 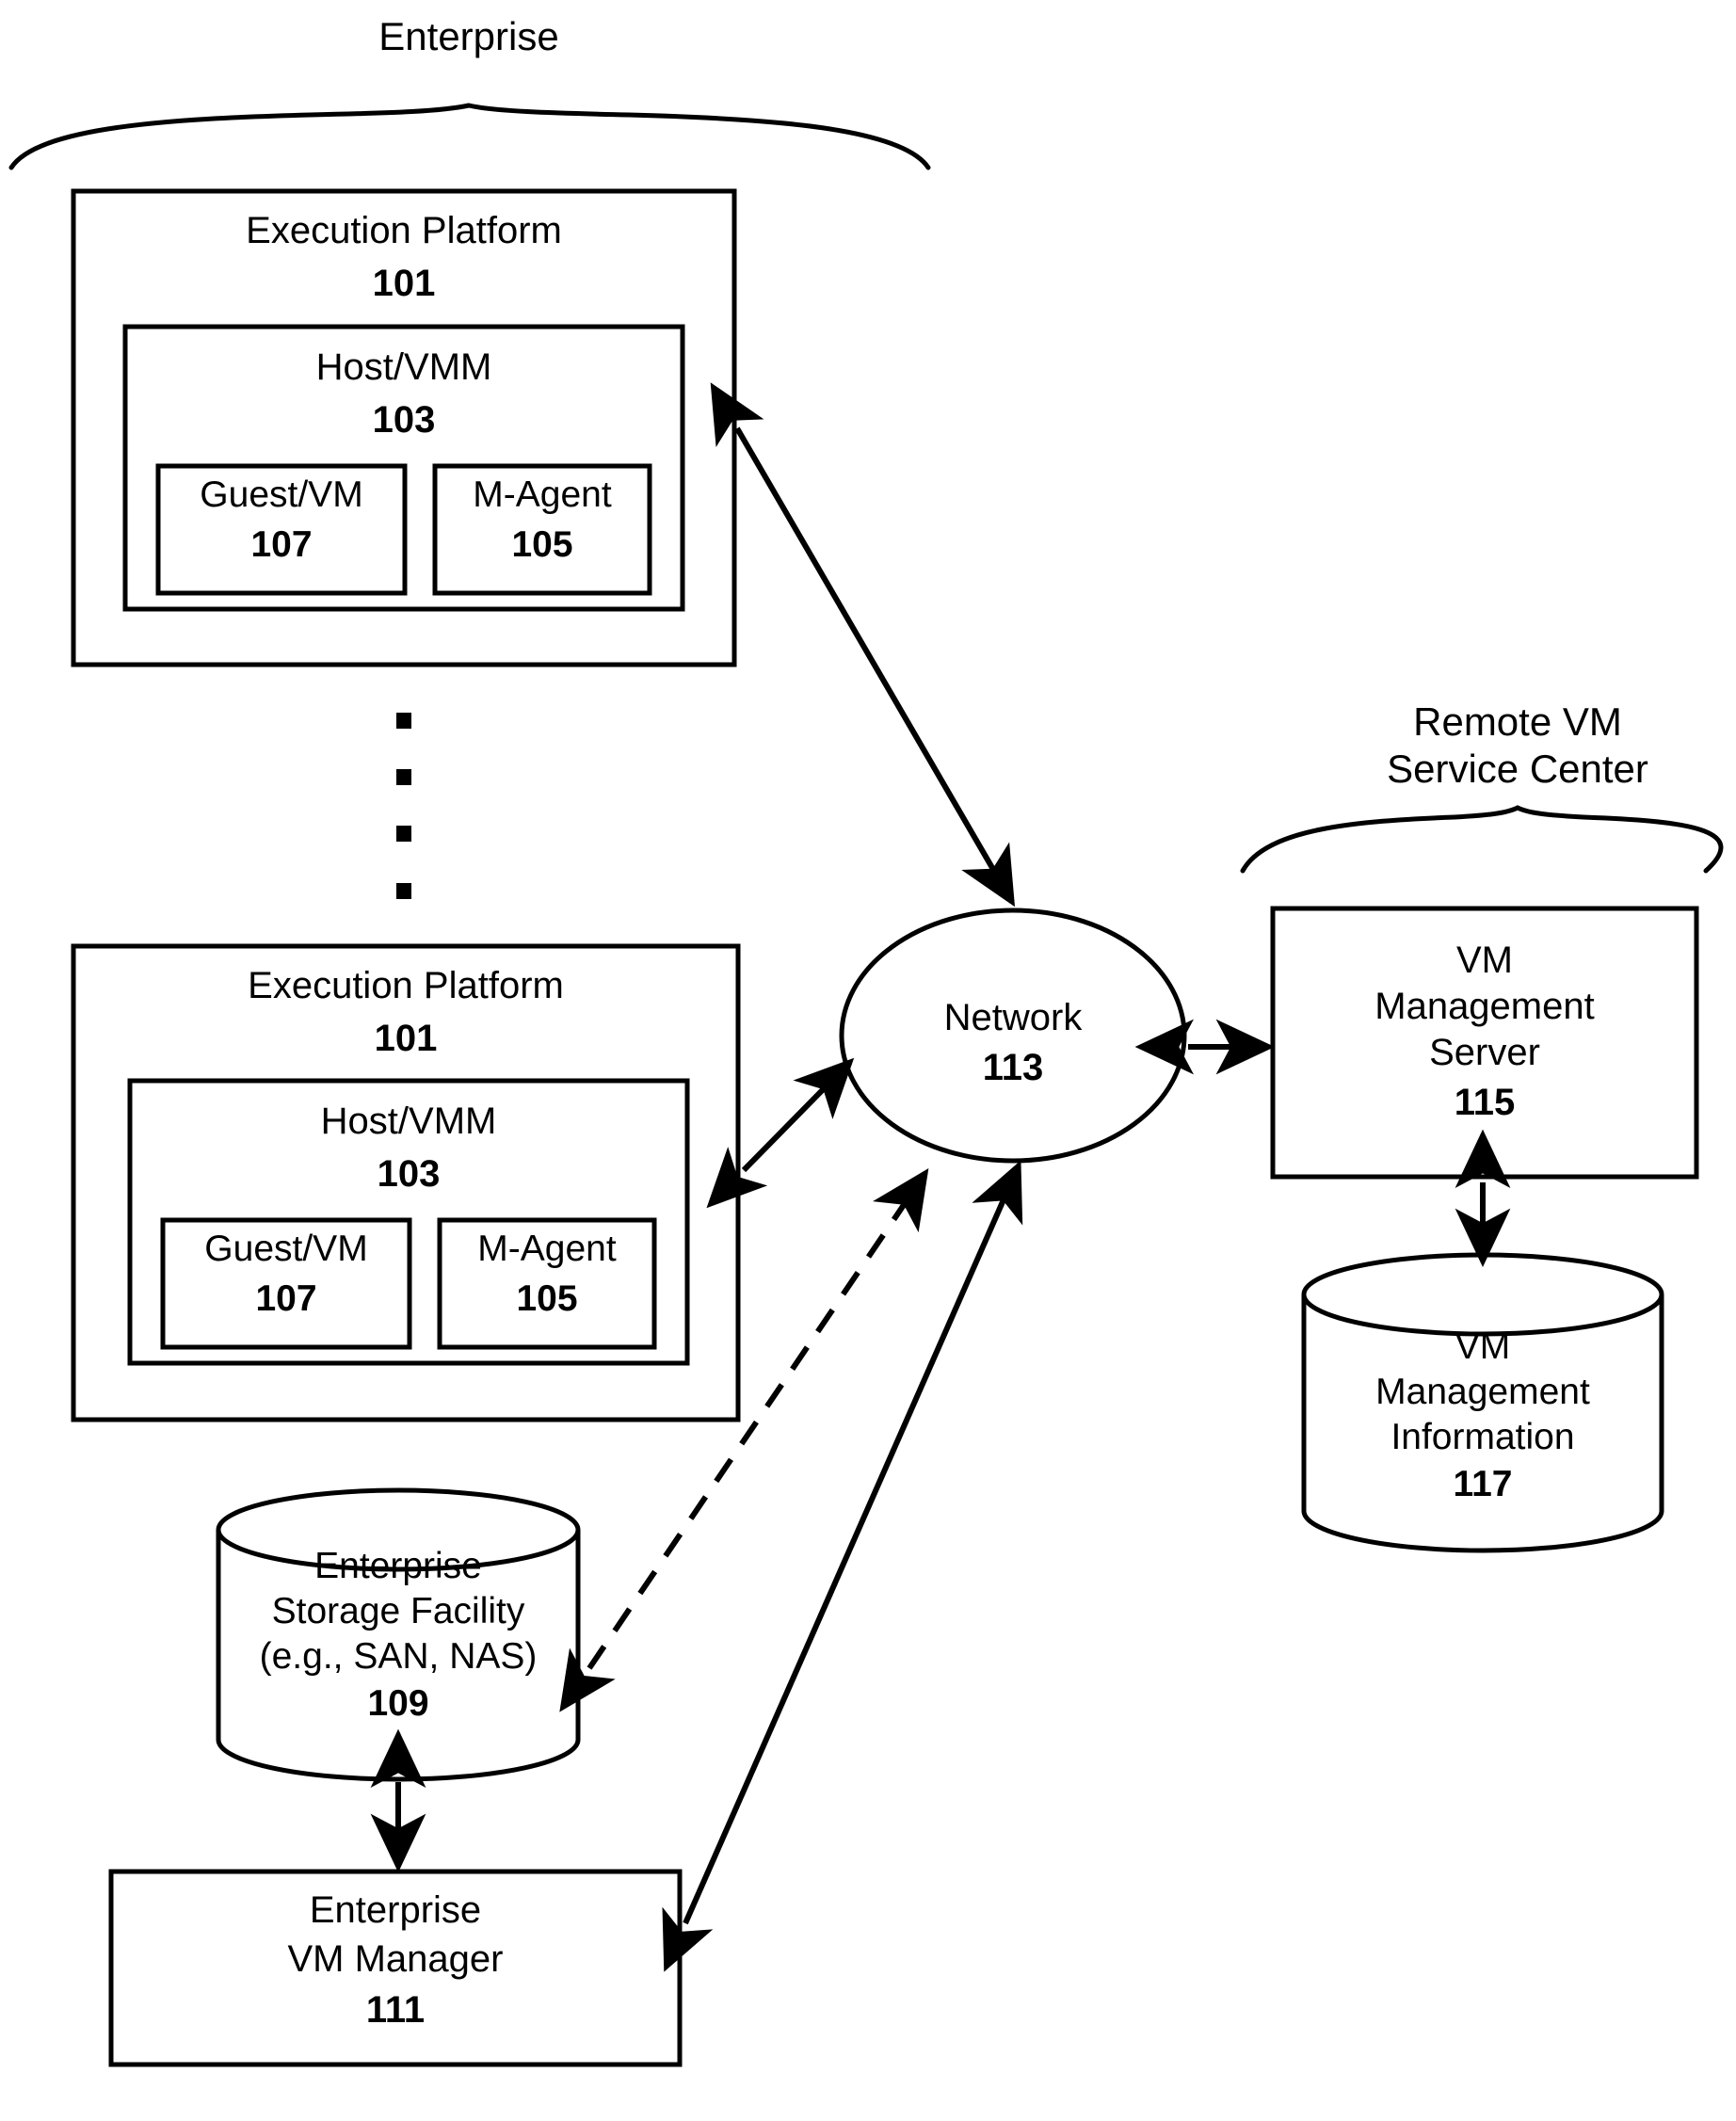 What do you see at coordinates (863, 645) in the screenshot?
I see `connector-platform1-network` at bounding box center [863, 645].